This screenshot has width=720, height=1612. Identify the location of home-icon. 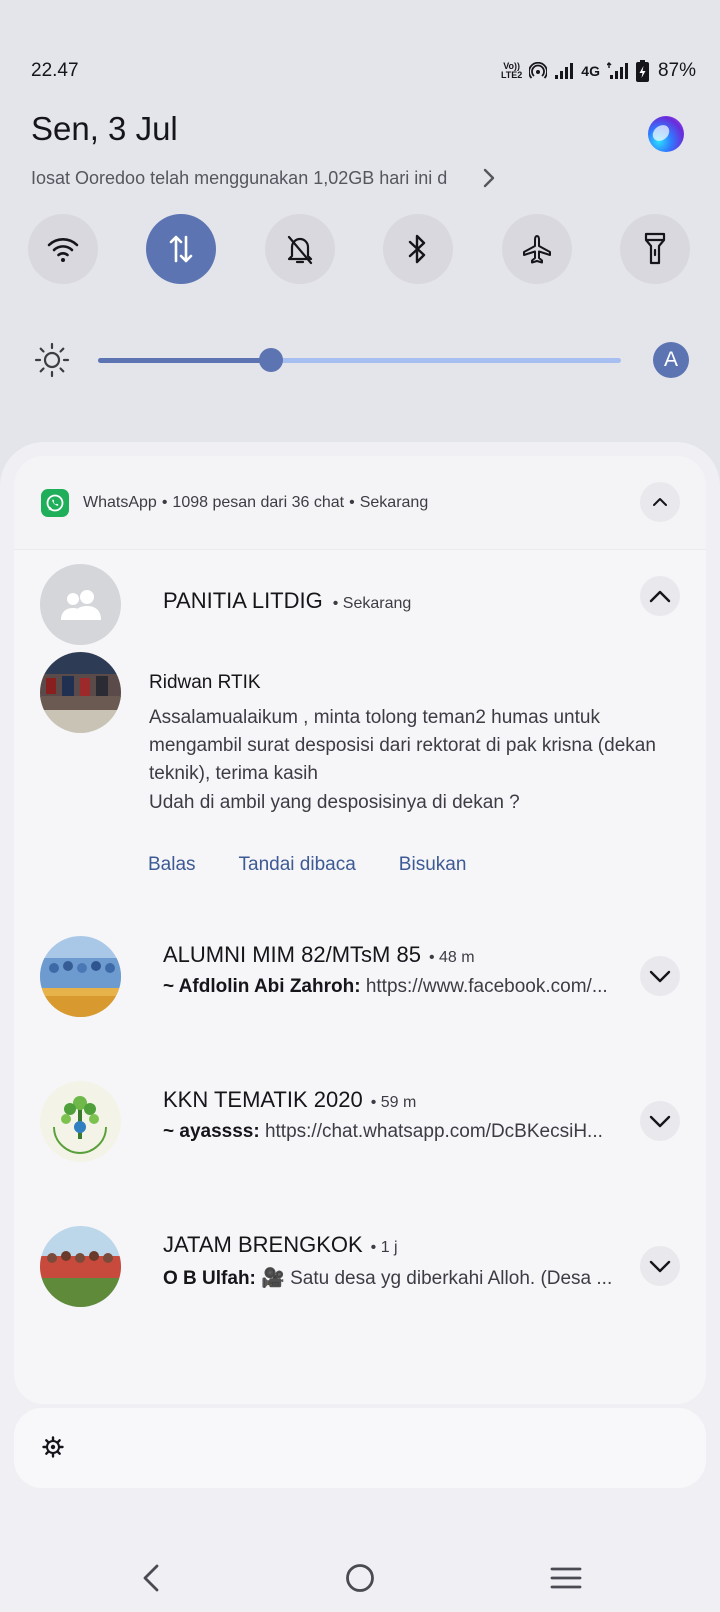
(360, 1578).